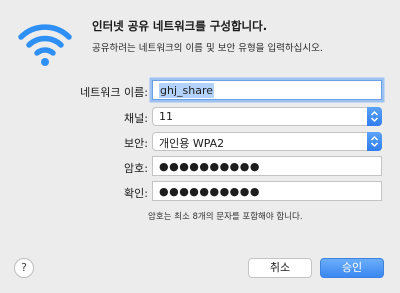 The height and width of the screenshot is (293, 400). I want to click on channel-select: 11, so click(267, 116).